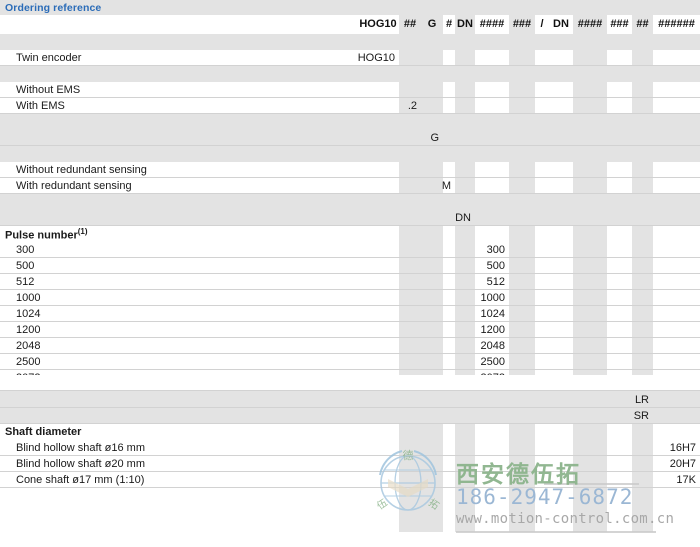  What do you see at coordinates (492, 314) in the screenshot?
I see `option-code: 1024` at bounding box center [492, 314].